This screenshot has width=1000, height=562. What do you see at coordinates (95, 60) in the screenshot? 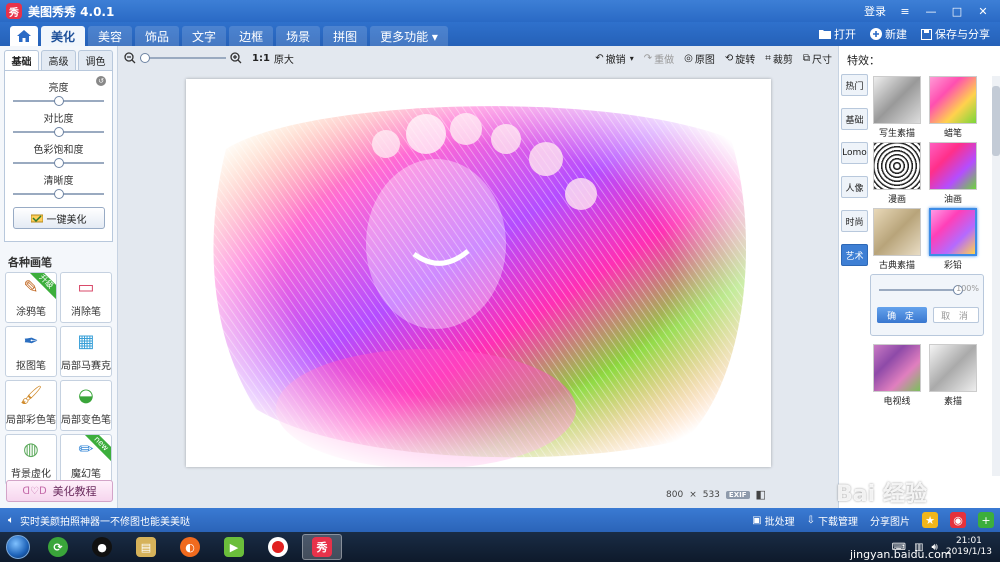
I see `subtab-2: 调色` at bounding box center [95, 60].